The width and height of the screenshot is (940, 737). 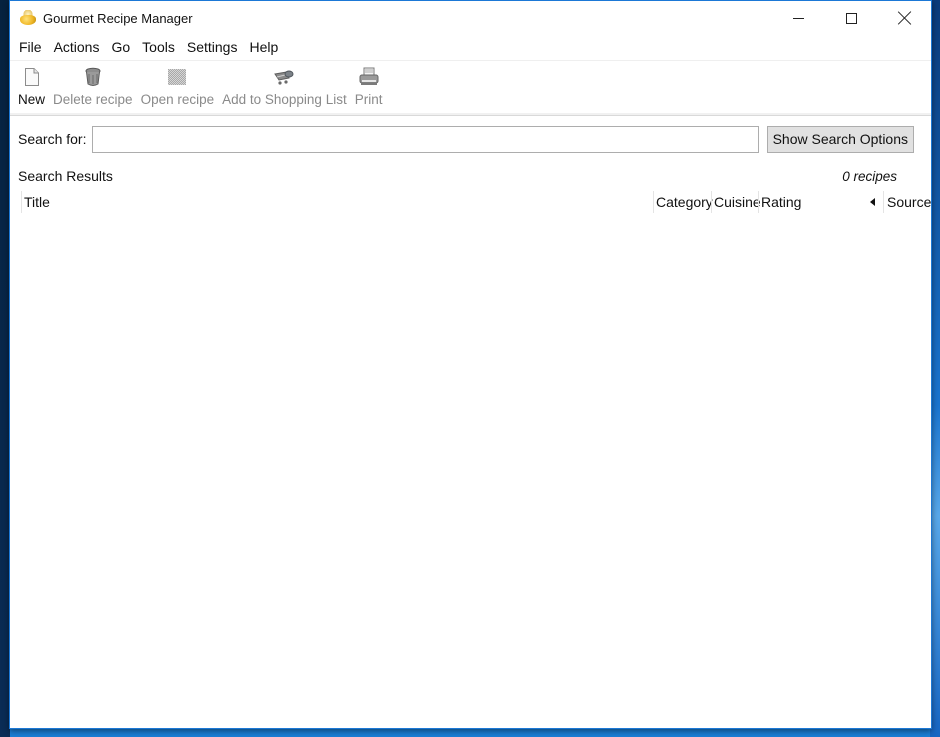 I want to click on minimize-button, so click(x=798, y=18).